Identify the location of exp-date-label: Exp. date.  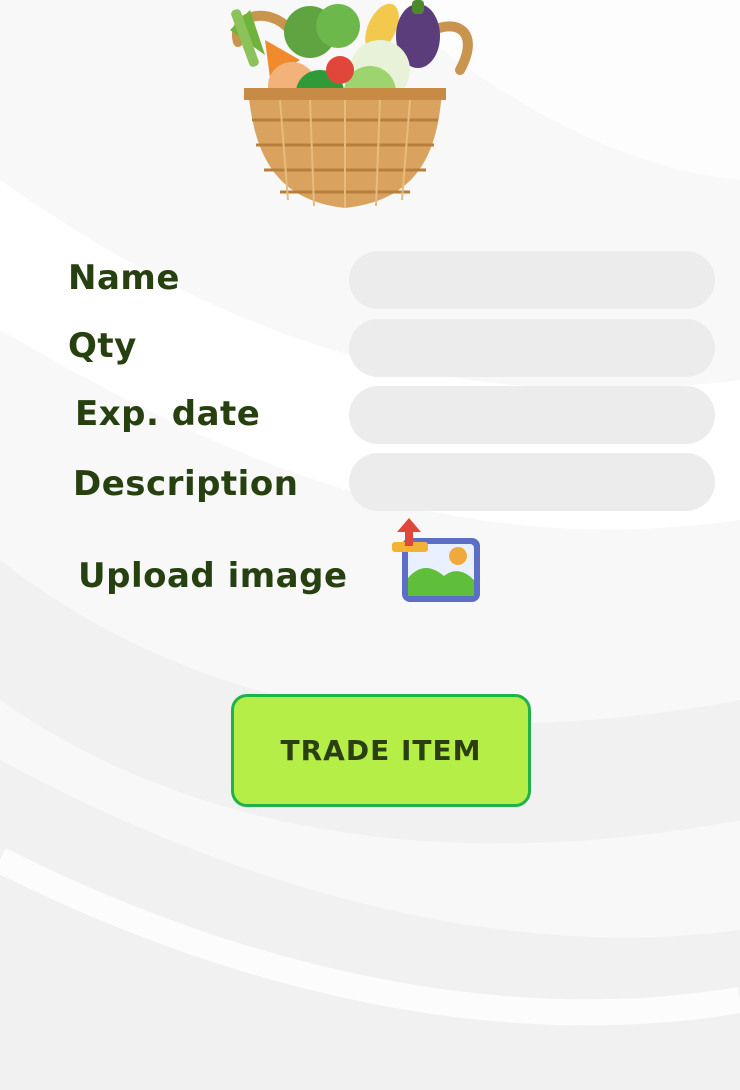
(168, 414).